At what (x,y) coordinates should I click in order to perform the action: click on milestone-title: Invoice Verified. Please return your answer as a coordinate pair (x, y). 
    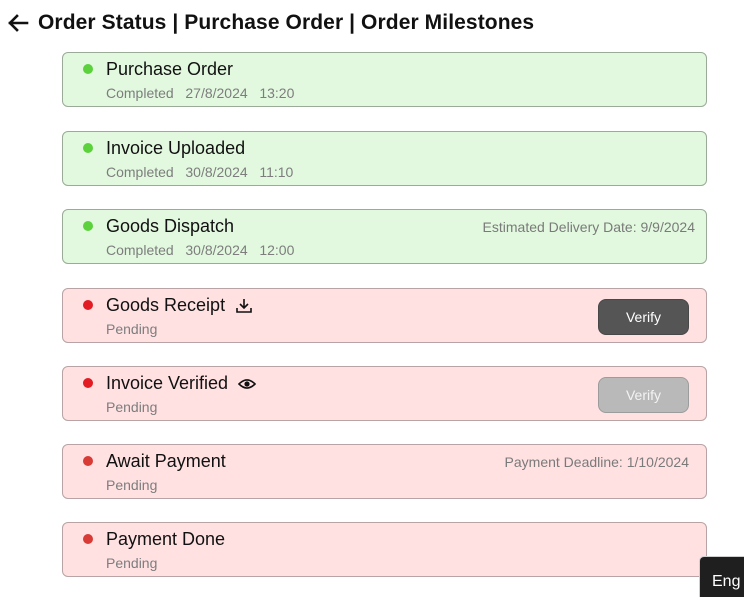
    Looking at the image, I should click on (167, 383).